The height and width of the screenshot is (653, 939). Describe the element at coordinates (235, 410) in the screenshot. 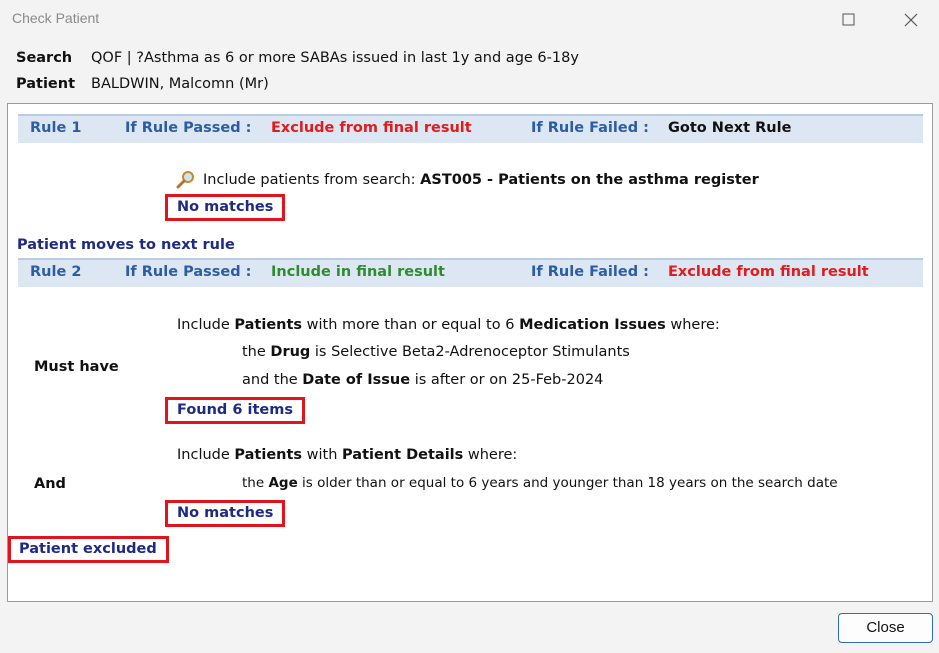

I see `criterion-1-result: Found 6 items` at that location.